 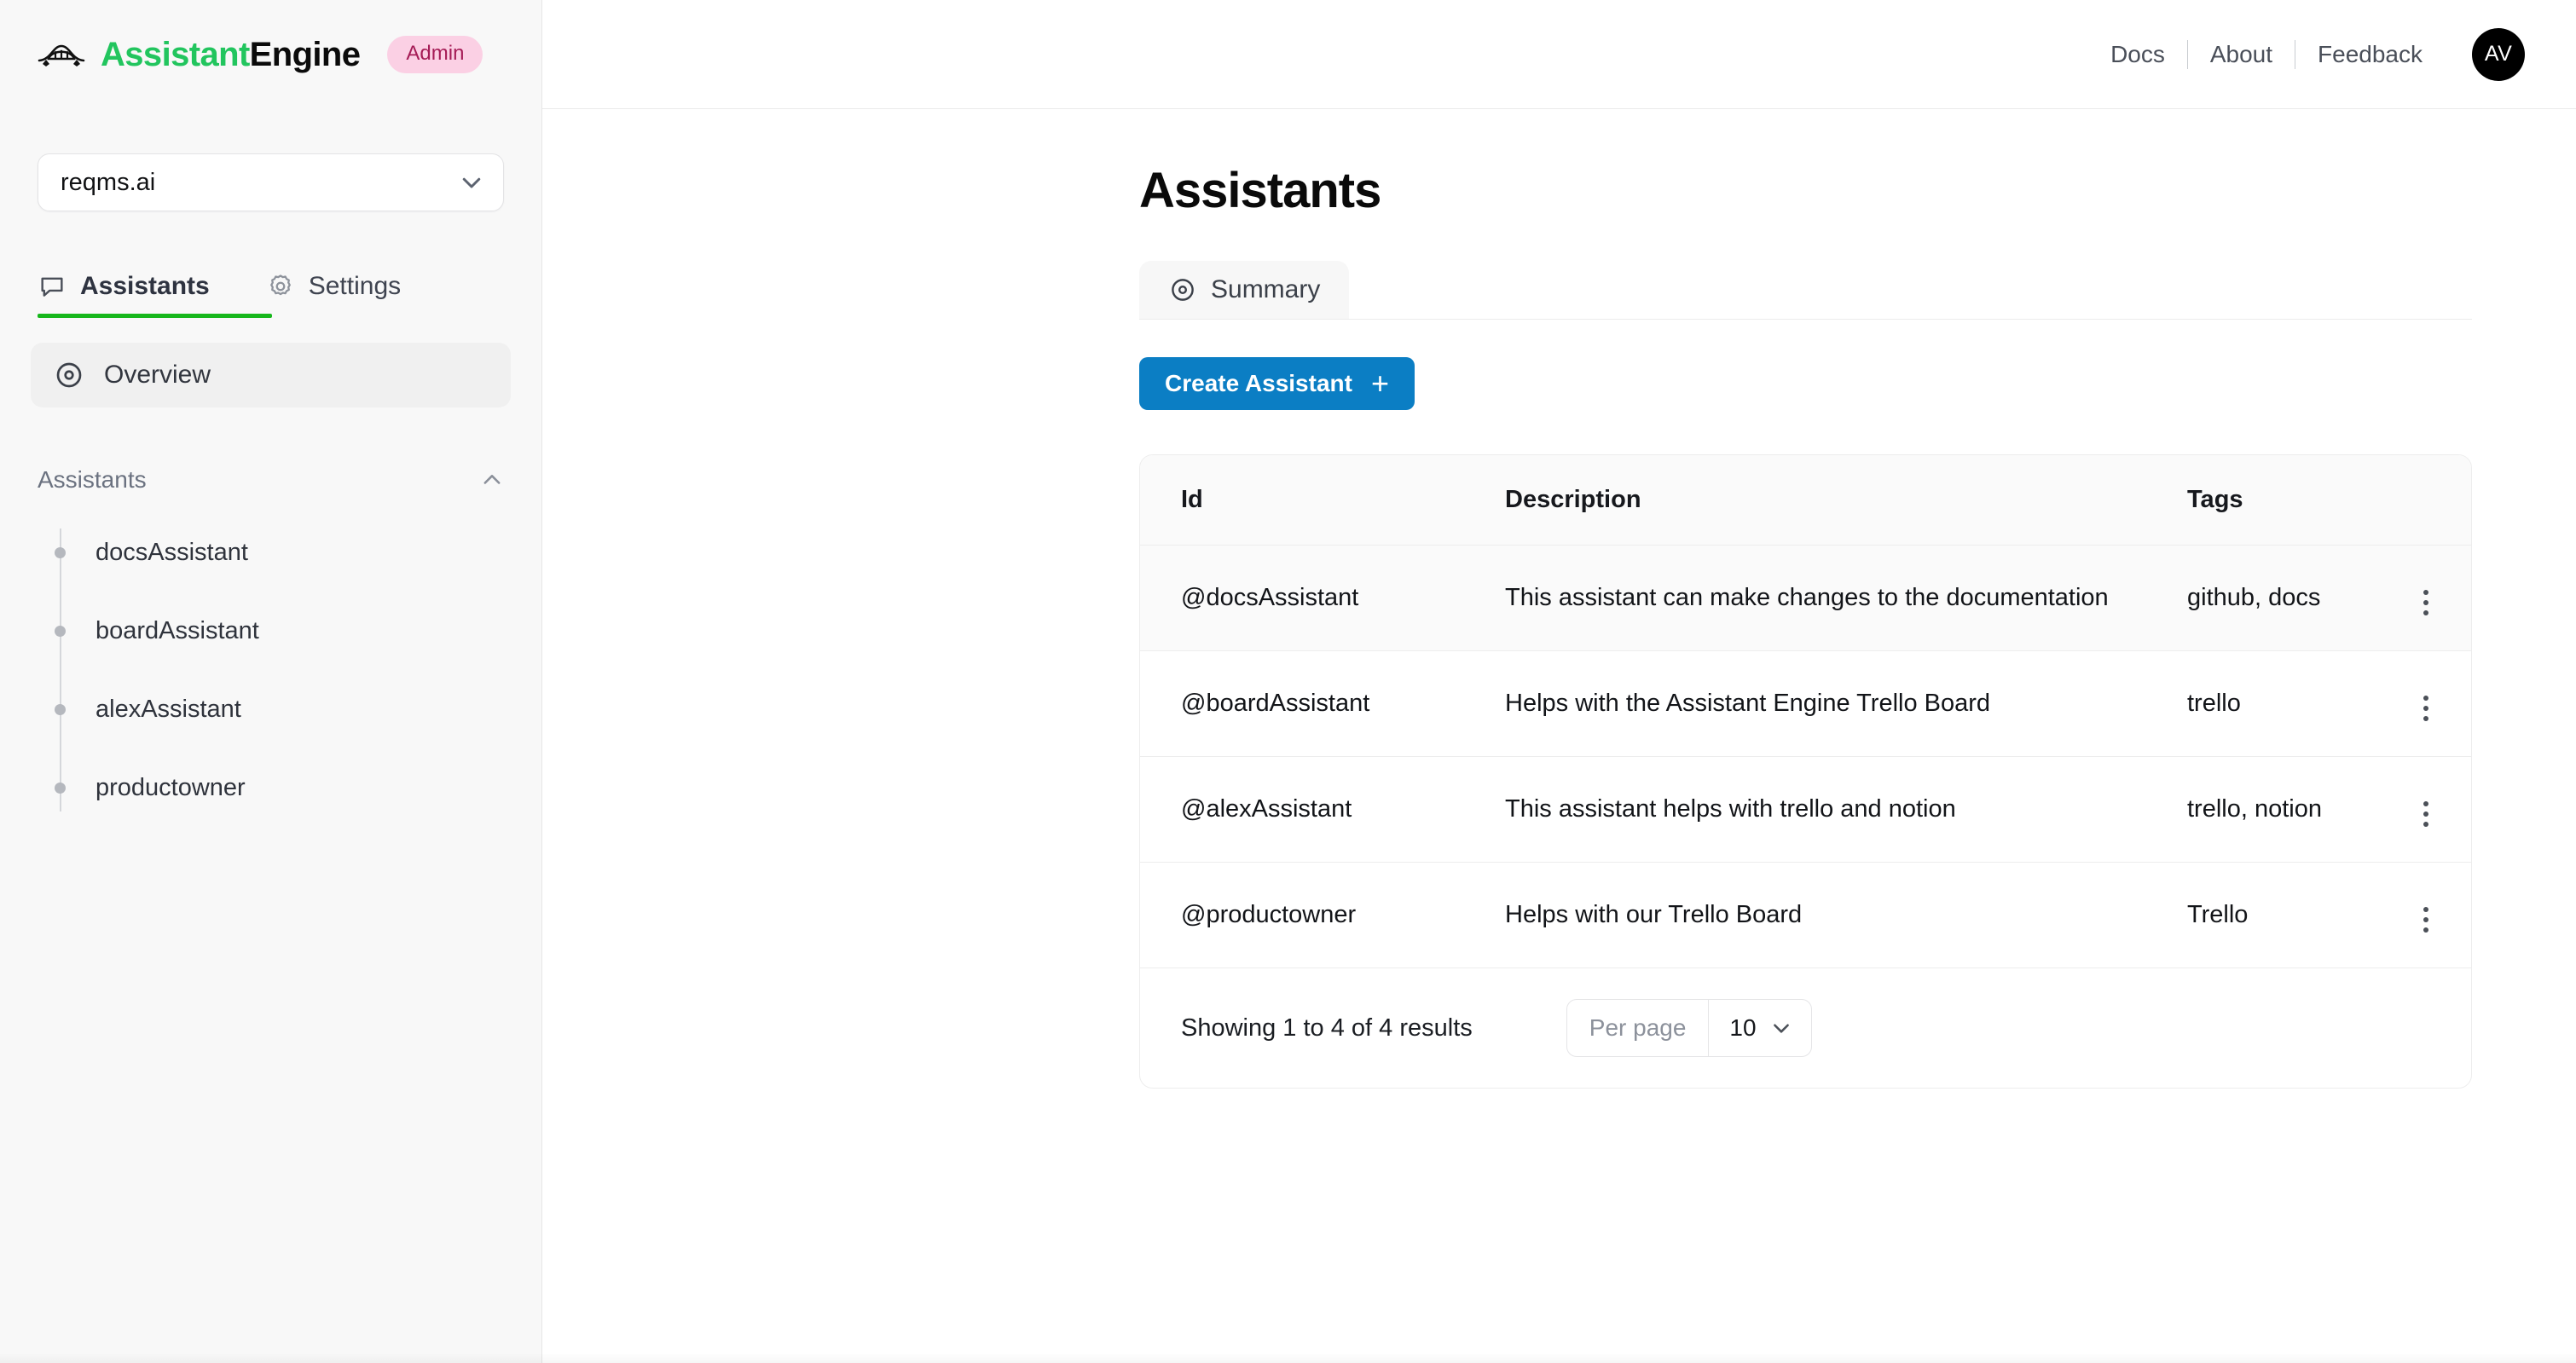 What do you see at coordinates (1302, 704) in the screenshot?
I see `cell-id: @boardAssistant` at bounding box center [1302, 704].